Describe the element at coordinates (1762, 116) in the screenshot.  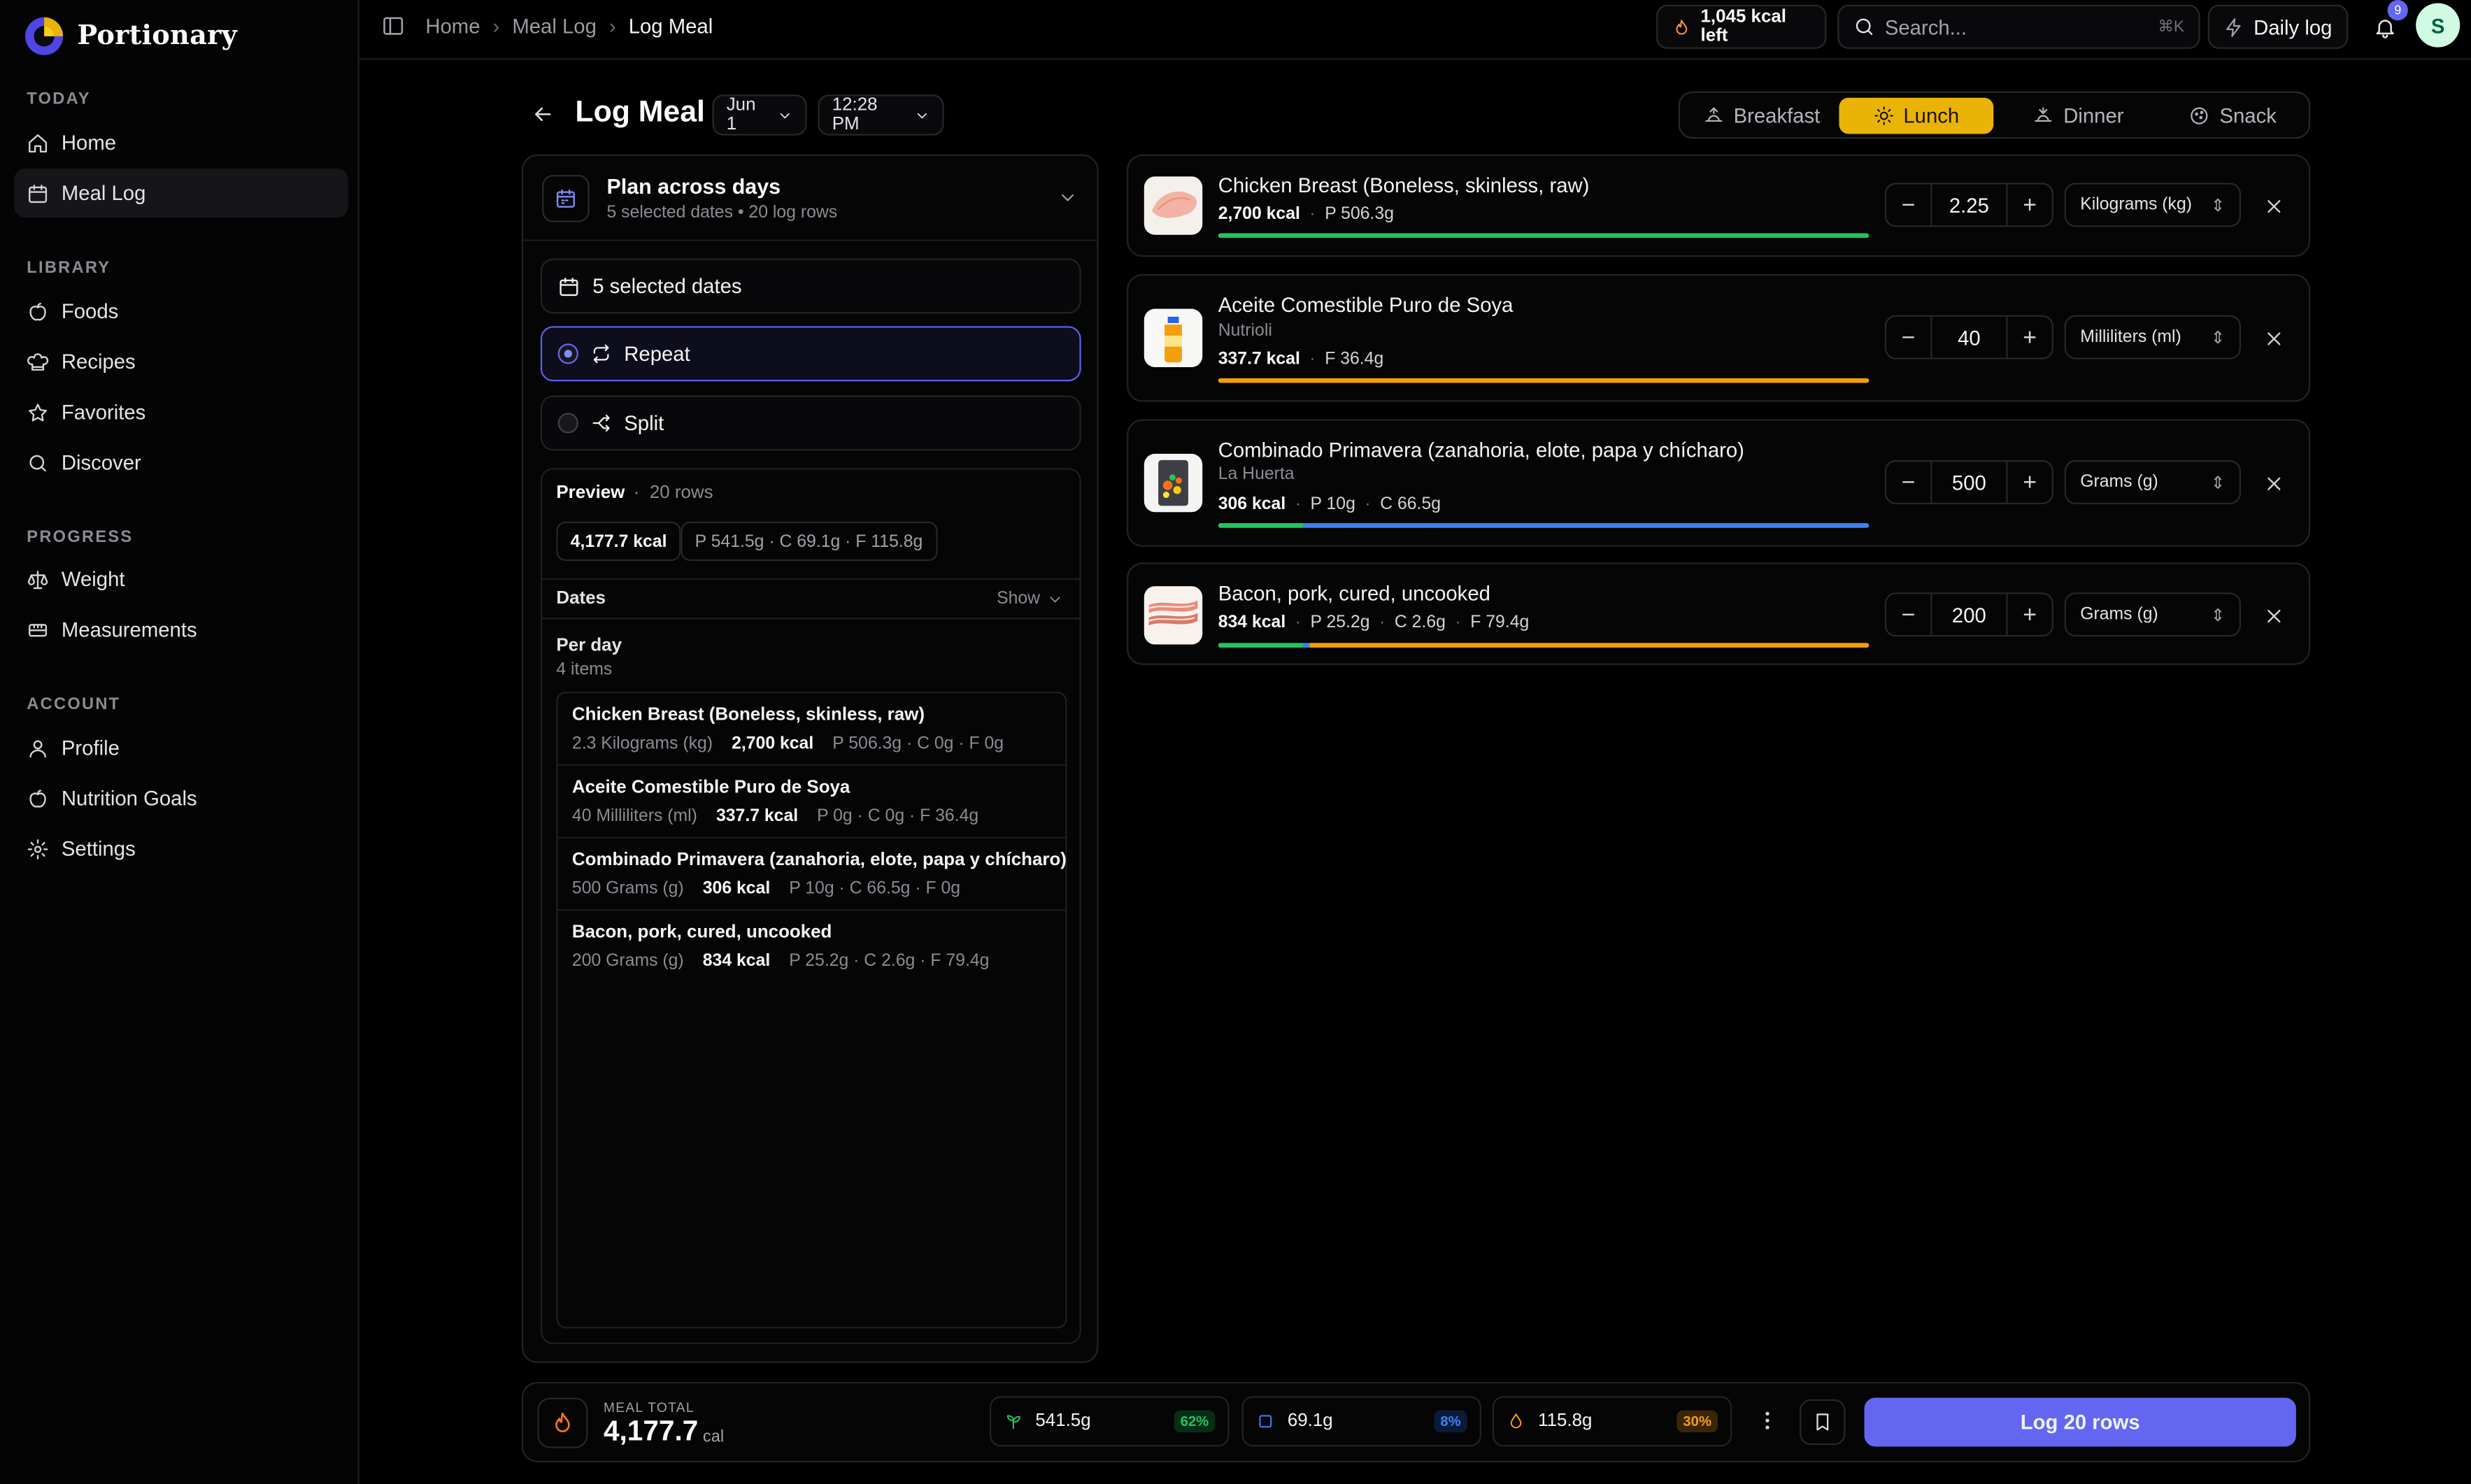
I see `tab-breakfast: Breakfast` at that location.